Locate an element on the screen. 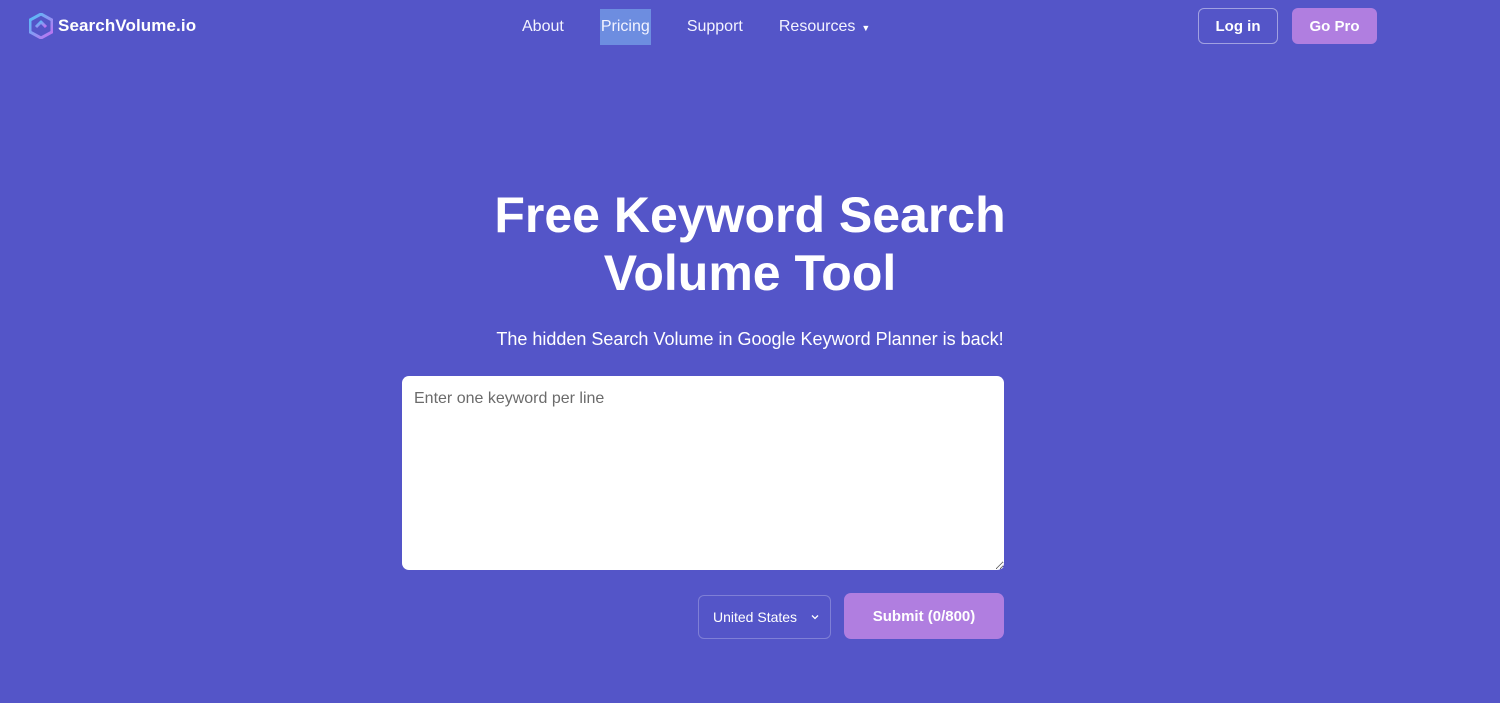  nav-item-about: About is located at coordinates (543, 27).